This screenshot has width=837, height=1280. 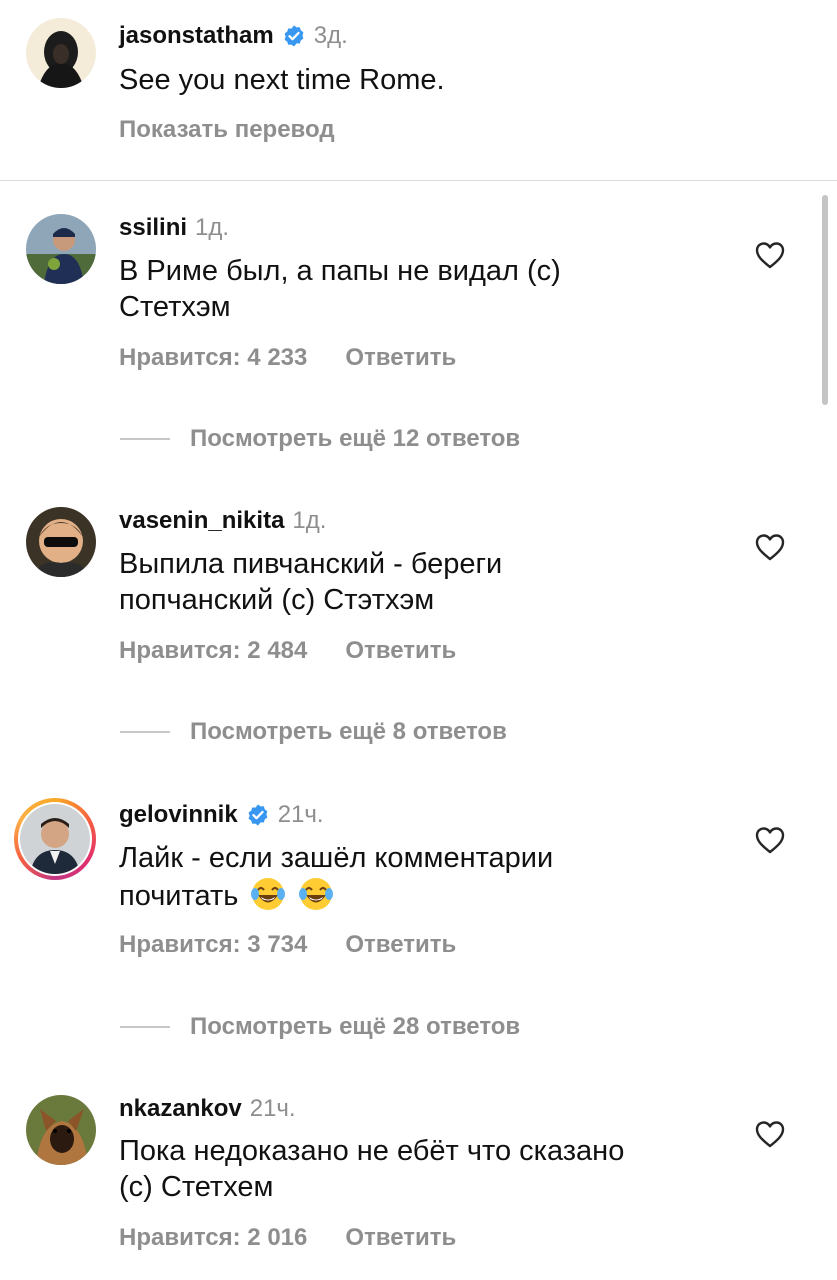 What do you see at coordinates (213, 945) in the screenshot?
I see `likes-count: Нравится: 3 734` at bounding box center [213, 945].